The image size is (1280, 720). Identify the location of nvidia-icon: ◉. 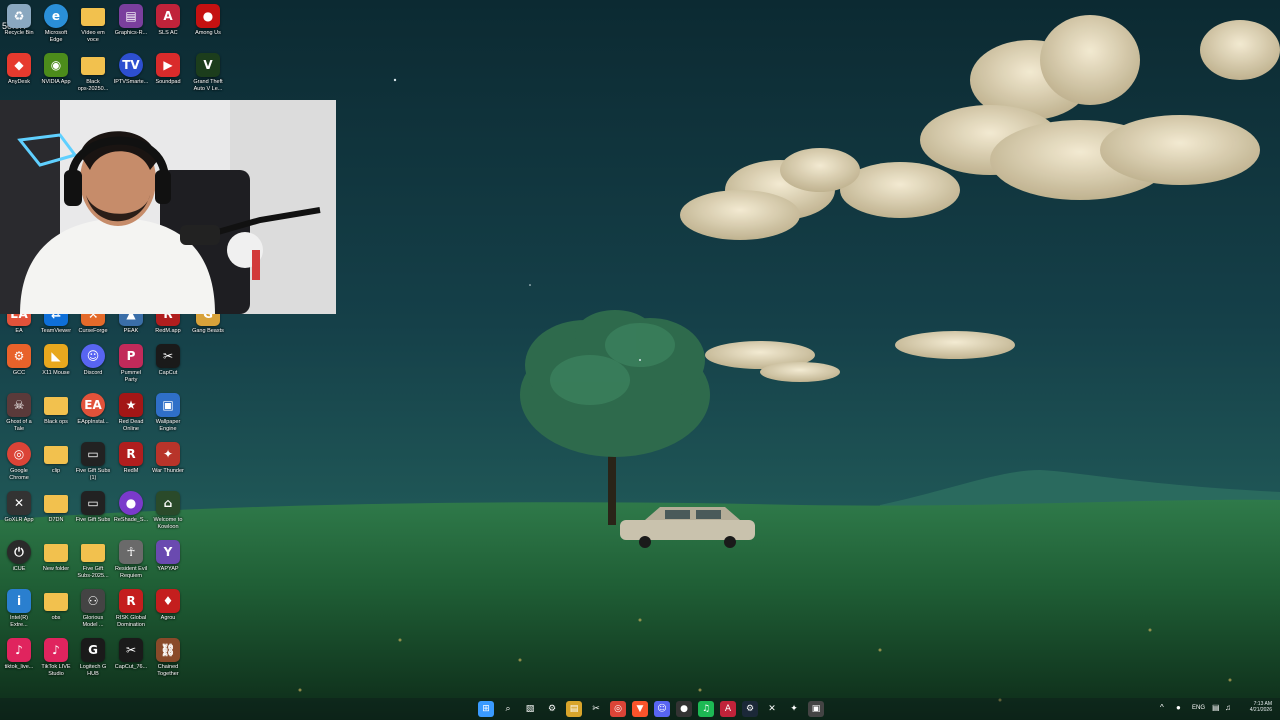
(56, 65).